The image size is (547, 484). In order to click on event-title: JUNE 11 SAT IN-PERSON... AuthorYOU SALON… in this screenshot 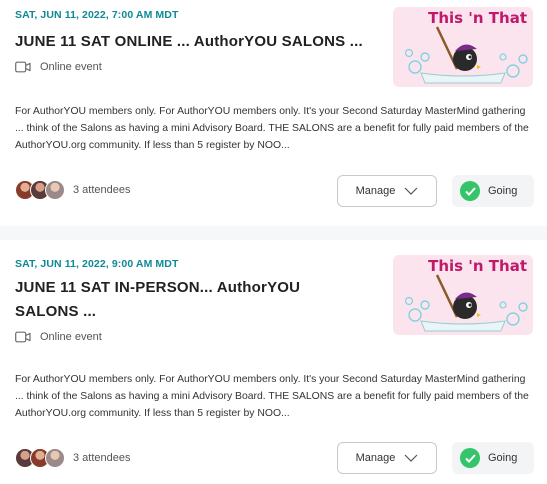, I will do `click(175, 300)`.